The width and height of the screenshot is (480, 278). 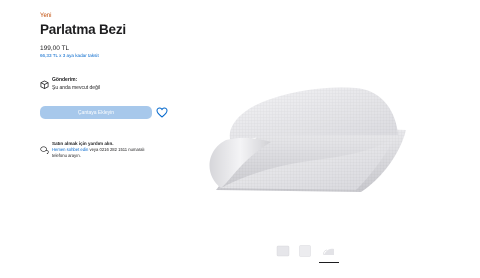 What do you see at coordinates (83, 143) in the screenshot?
I see `help-title: Satın almak için yardım alın.` at bounding box center [83, 143].